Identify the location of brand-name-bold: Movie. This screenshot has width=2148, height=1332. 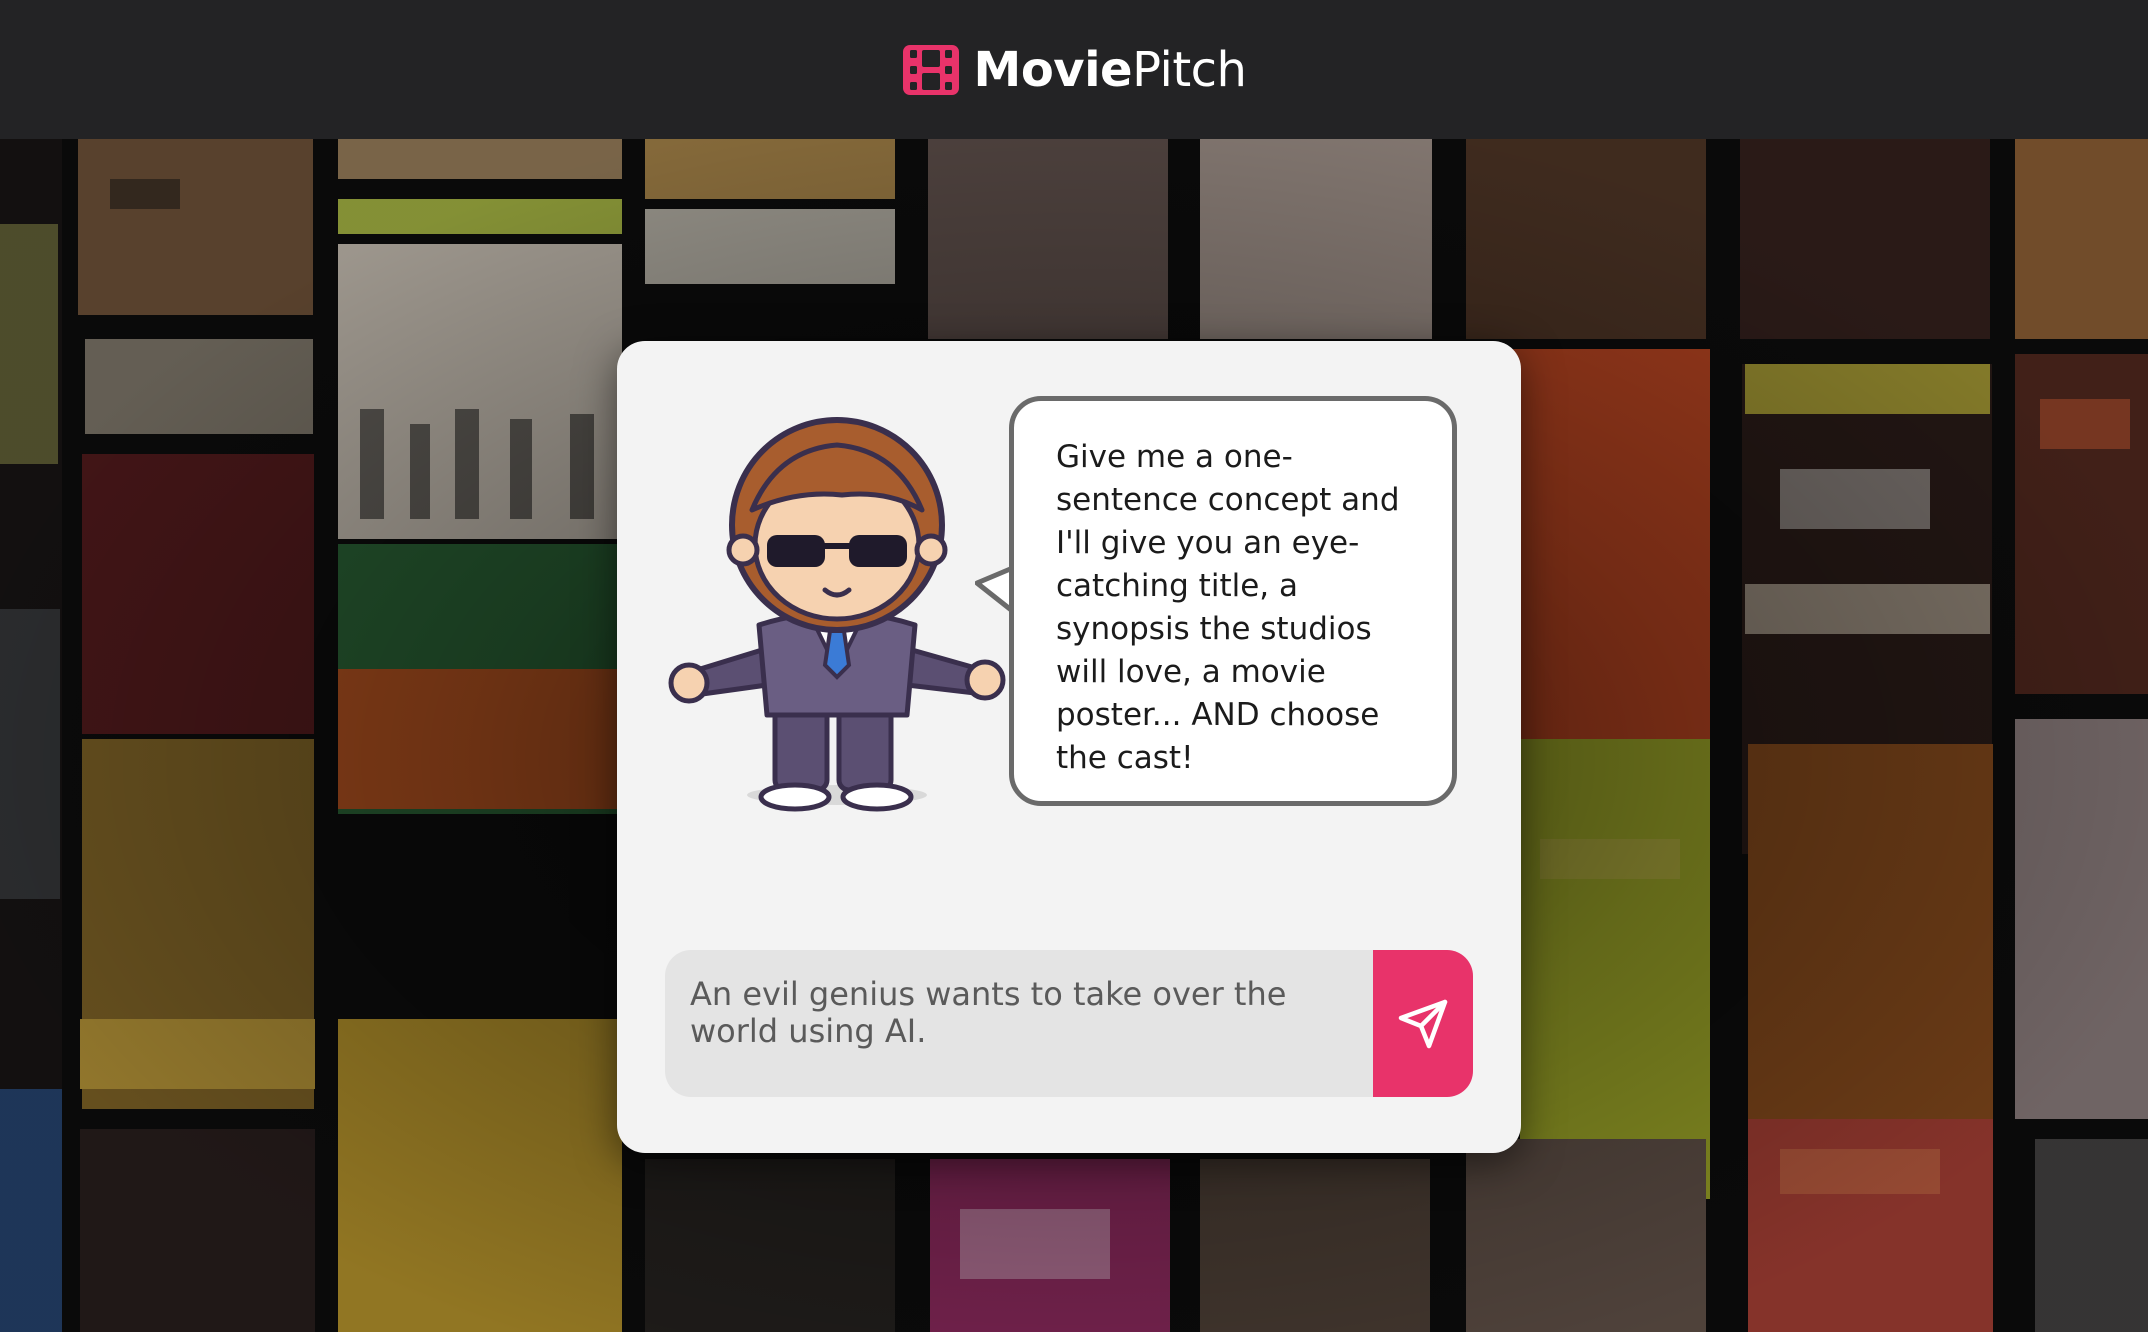
(1053, 69).